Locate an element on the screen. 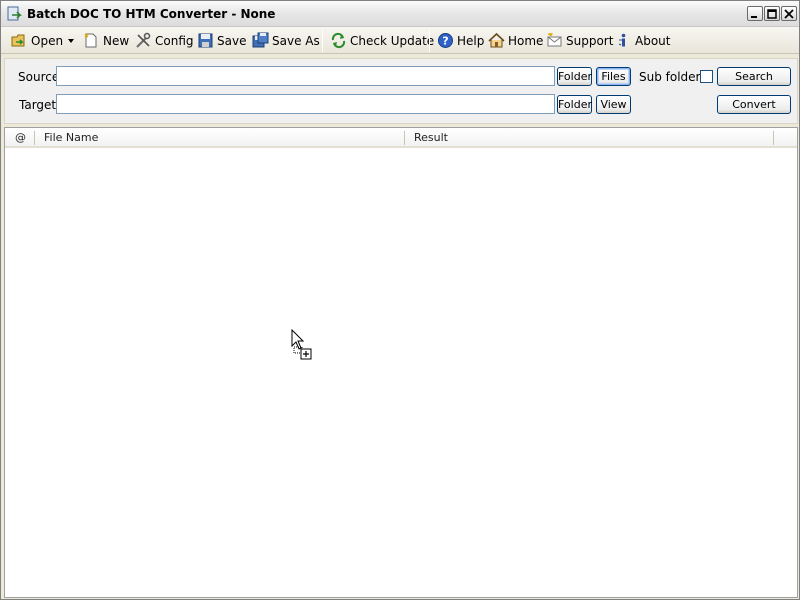  config-label: Config is located at coordinates (174, 40).